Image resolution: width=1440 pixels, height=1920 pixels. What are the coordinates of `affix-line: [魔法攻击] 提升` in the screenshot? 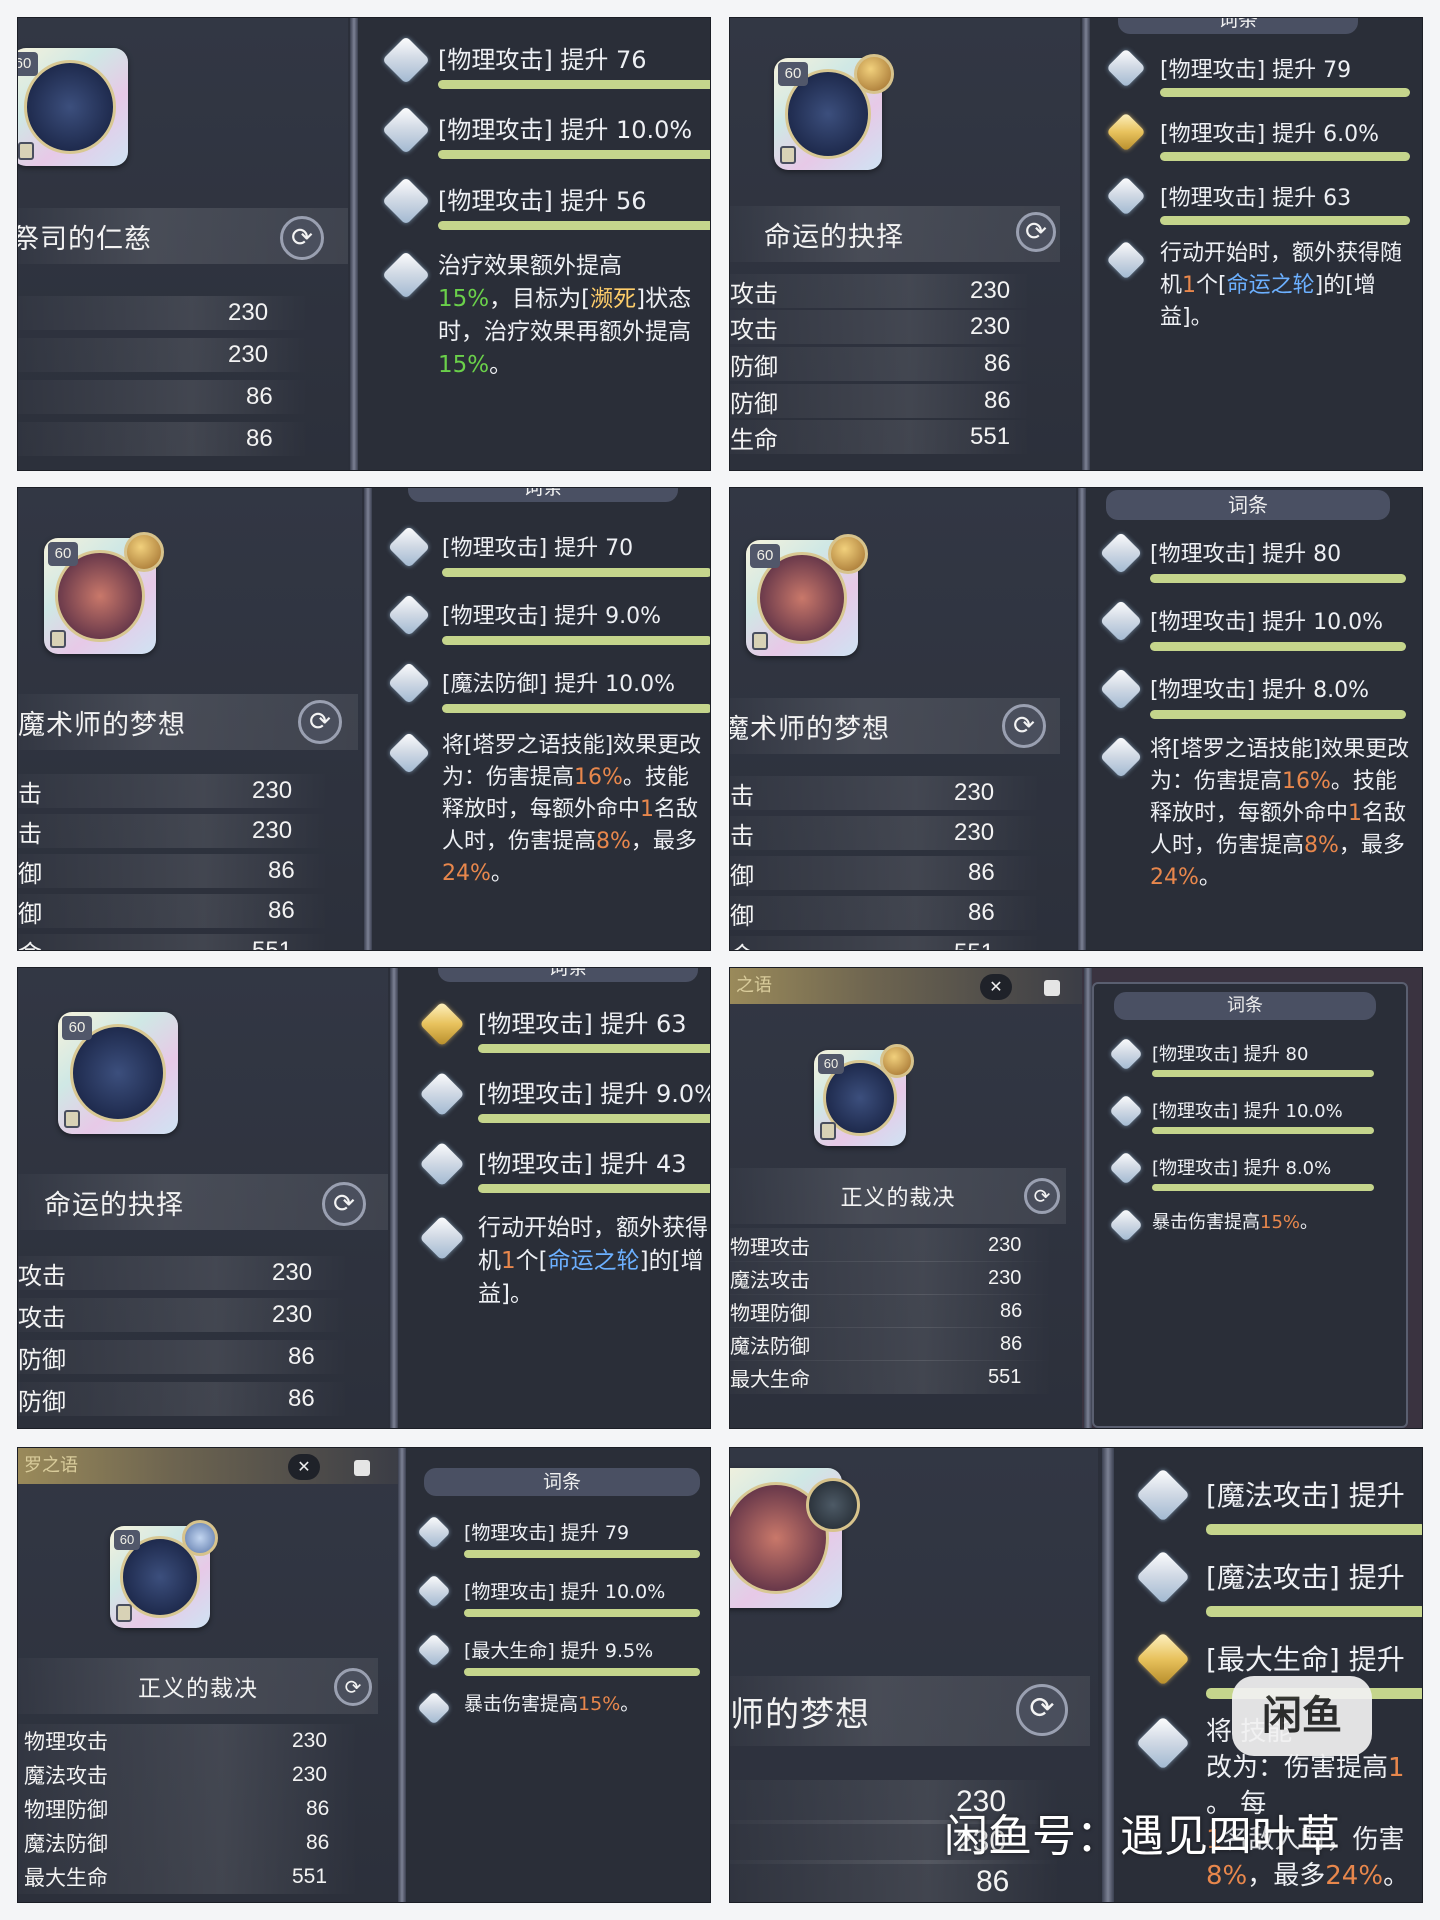 It's located at (1305, 1577).